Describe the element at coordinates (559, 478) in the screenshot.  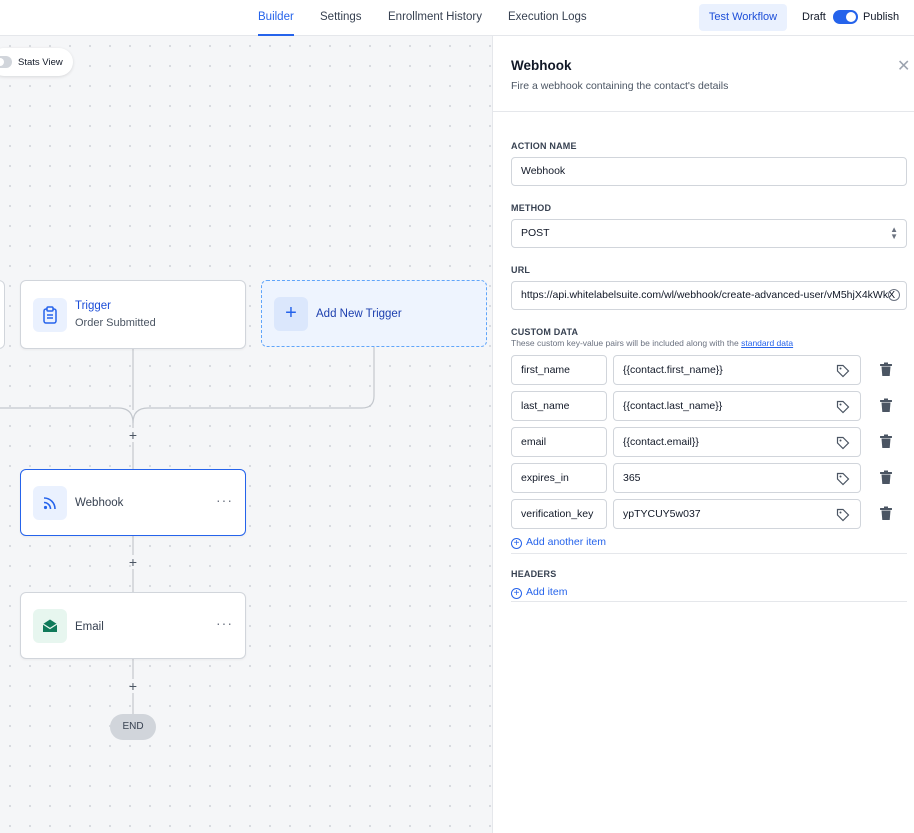
I see `custom-data-key-input: expires_in` at that location.